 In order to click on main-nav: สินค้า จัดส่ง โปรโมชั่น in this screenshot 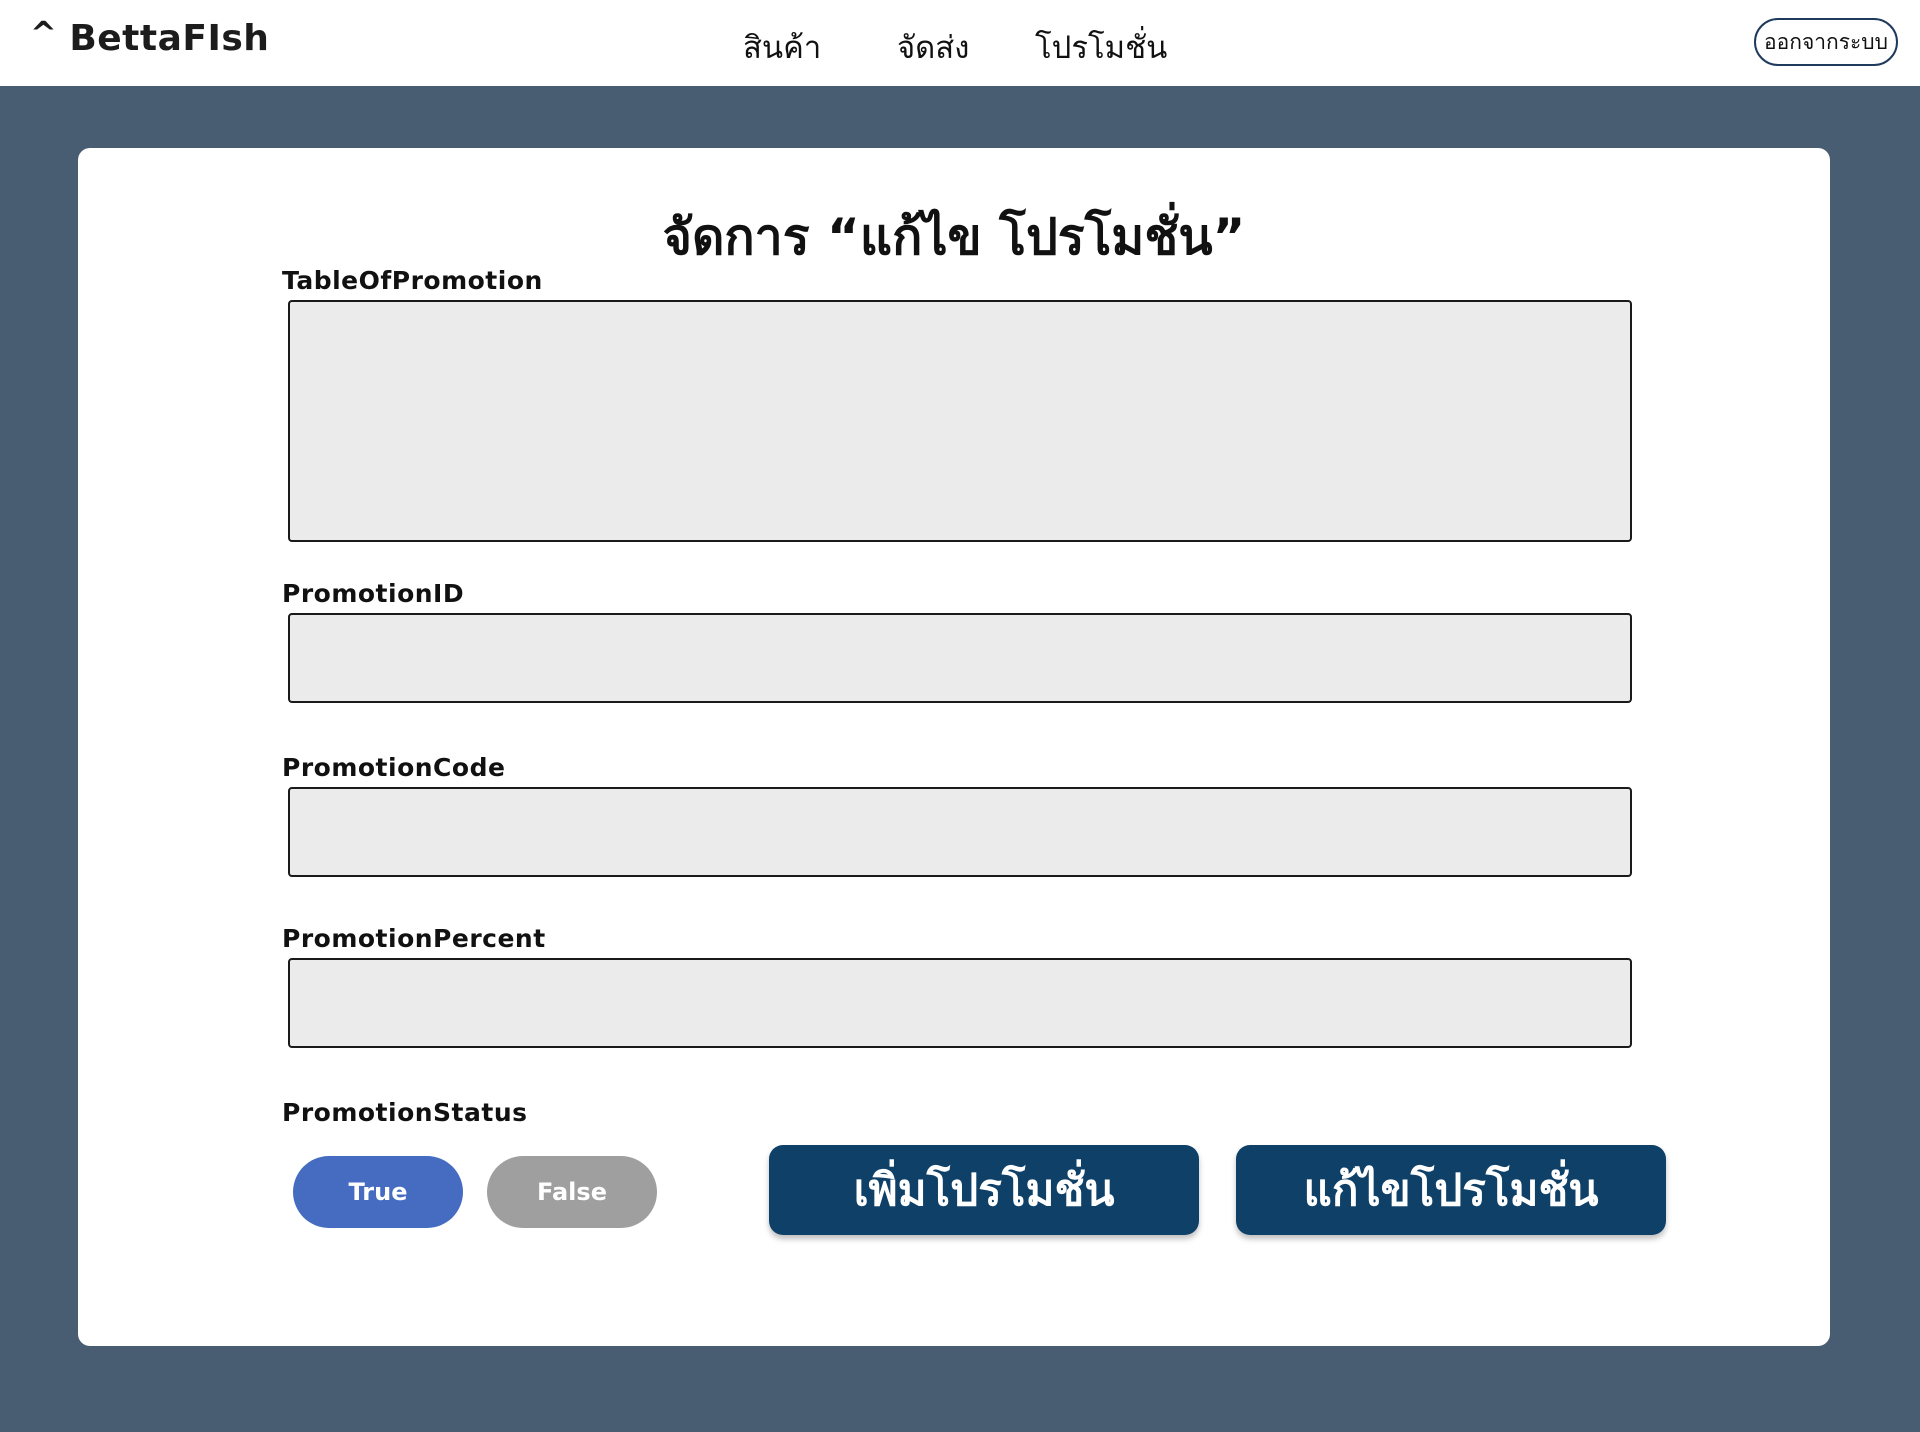, I will do `click(960, 44)`.